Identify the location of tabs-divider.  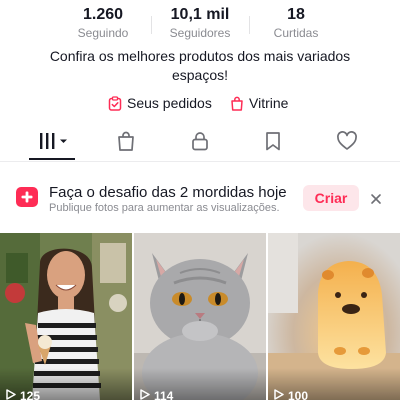
(200, 161).